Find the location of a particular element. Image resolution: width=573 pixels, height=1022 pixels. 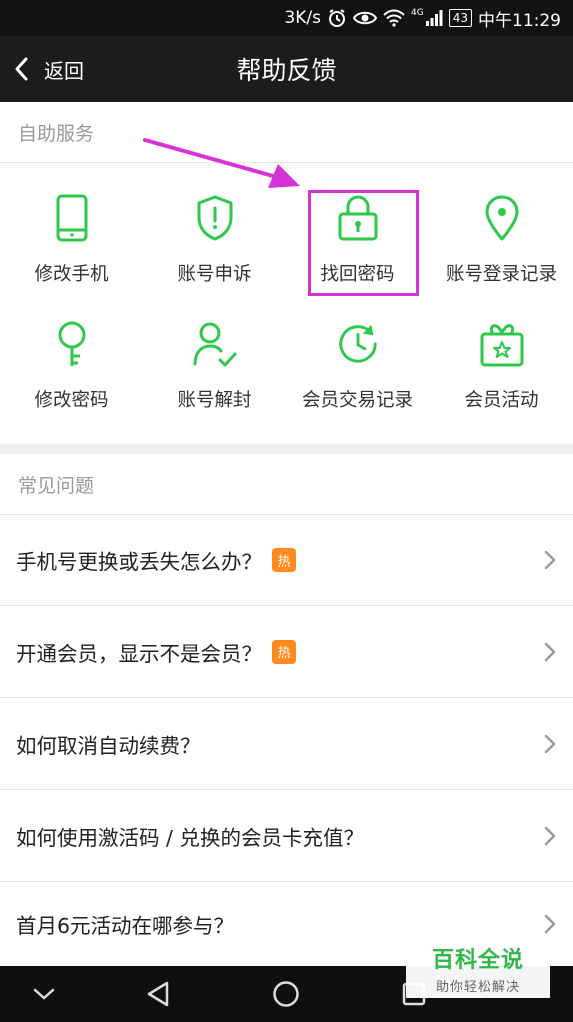

back-button: 返回 is located at coordinates (49, 69).